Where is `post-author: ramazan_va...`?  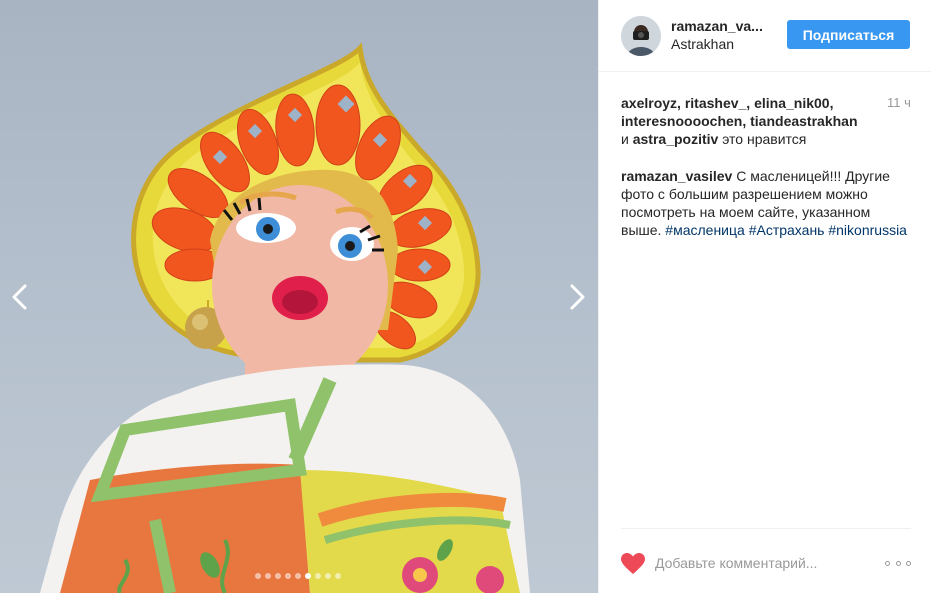 post-author: ramazan_va... is located at coordinates (717, 26).